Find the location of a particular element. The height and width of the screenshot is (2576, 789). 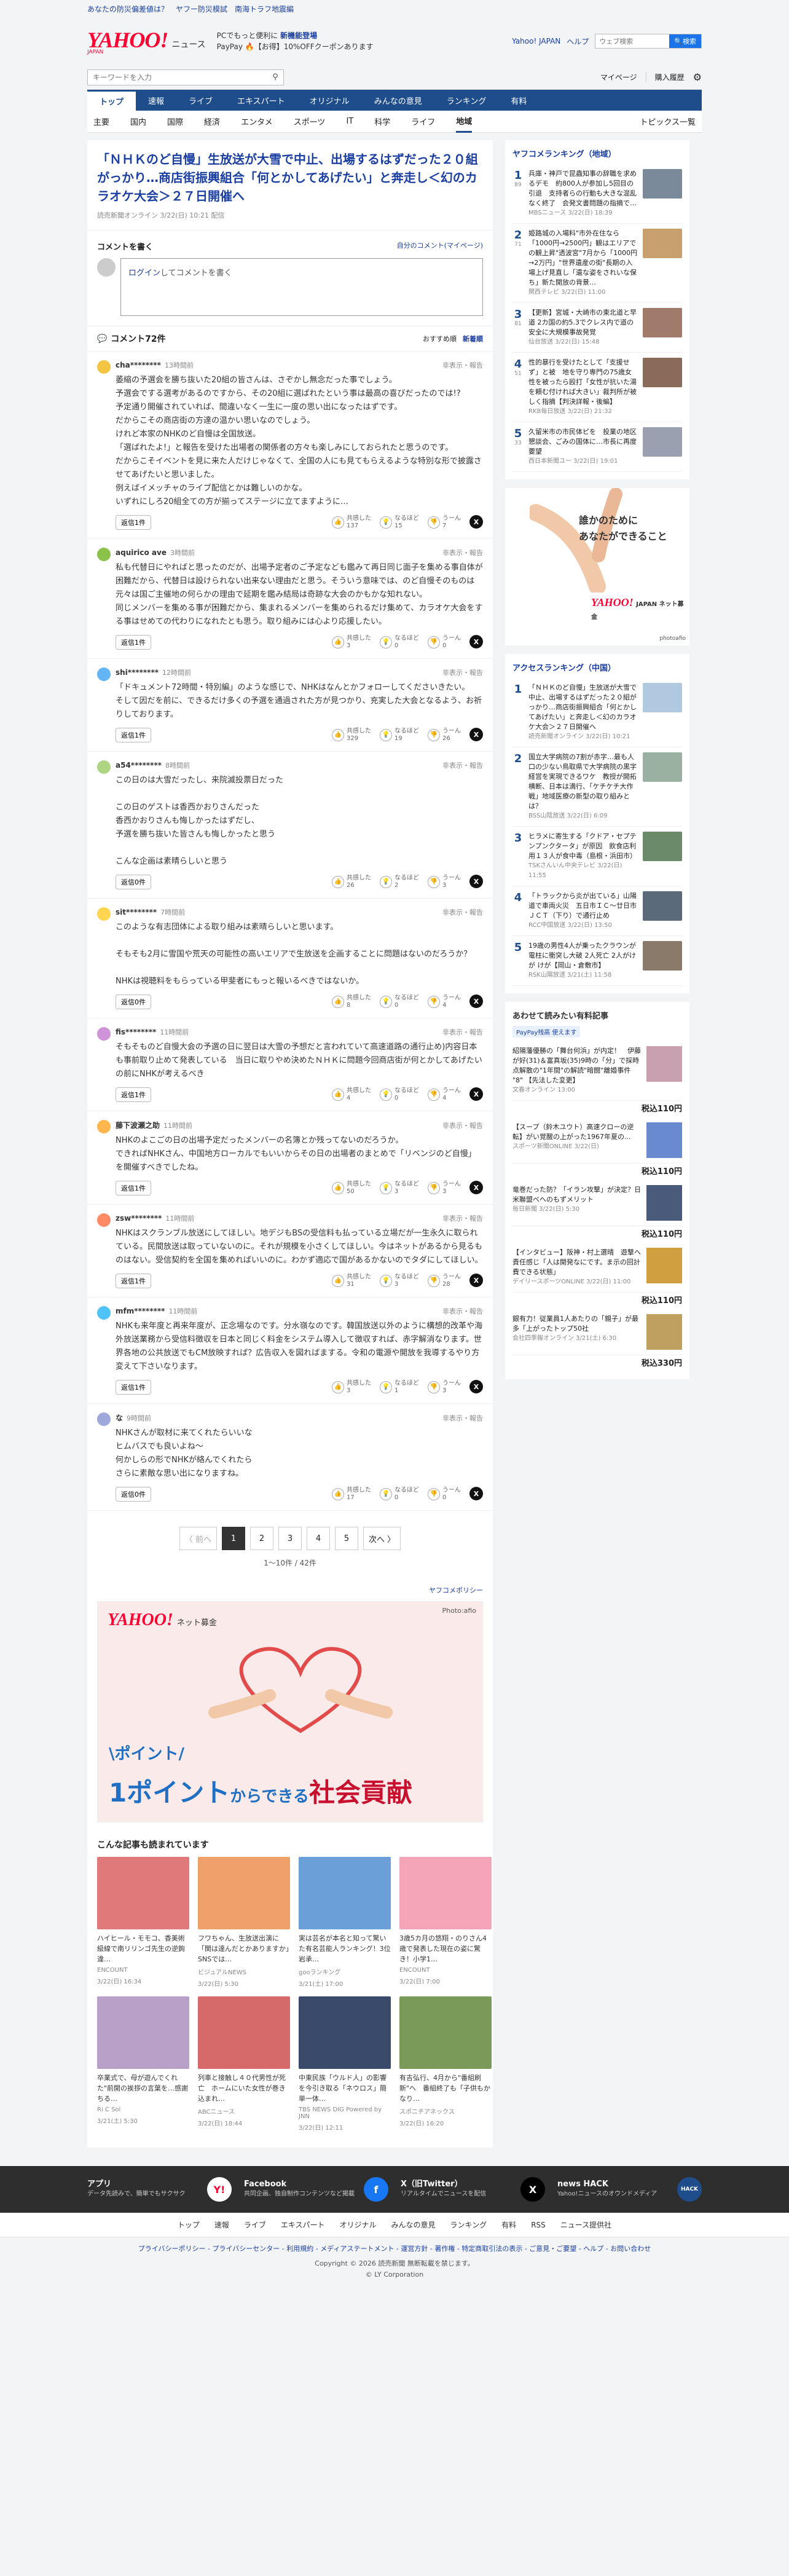

sort-newest: 新着順 is located at coordinates (473, 339).